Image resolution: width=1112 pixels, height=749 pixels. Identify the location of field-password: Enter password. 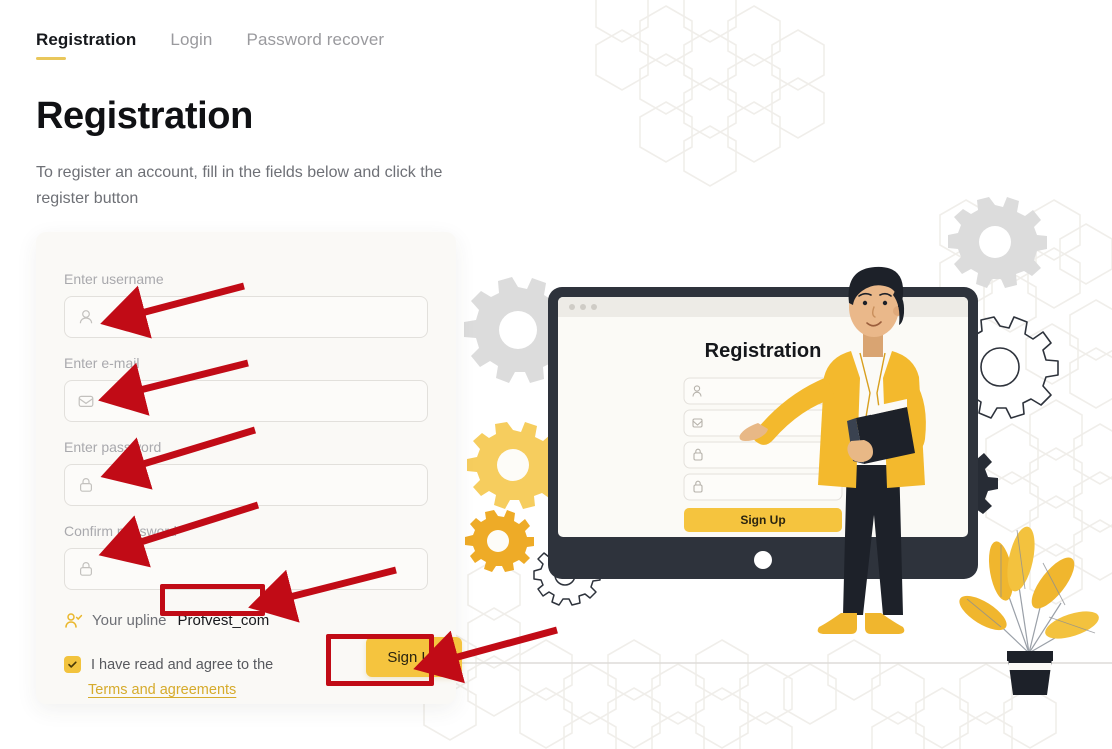
(246, 472).